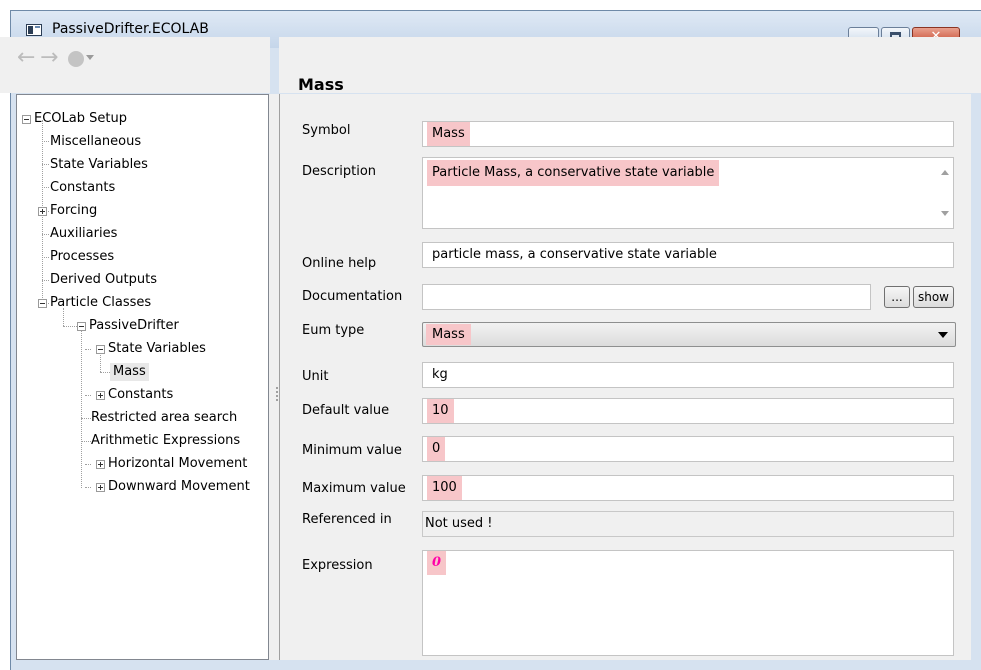 Image resolution: width=981 pixels, height=670 pixels. I want to click on back-arrow-icon: ←, so click(26, 58).